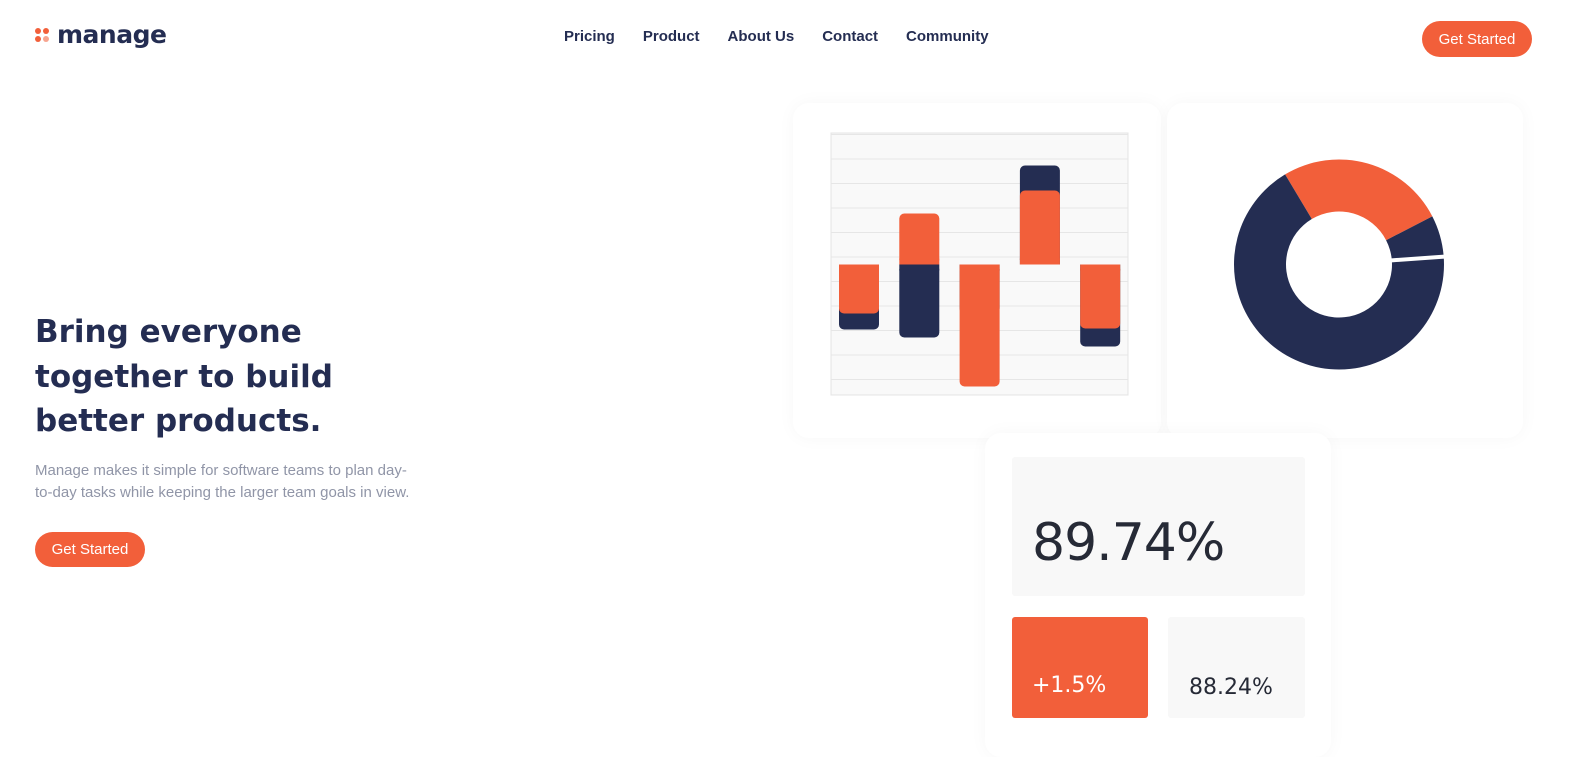 The height and width of the screenshot is (757, 1583). Describe the element at coordinates (43, 35) in the screenshot. I see `logo-dots-icon` at that location.